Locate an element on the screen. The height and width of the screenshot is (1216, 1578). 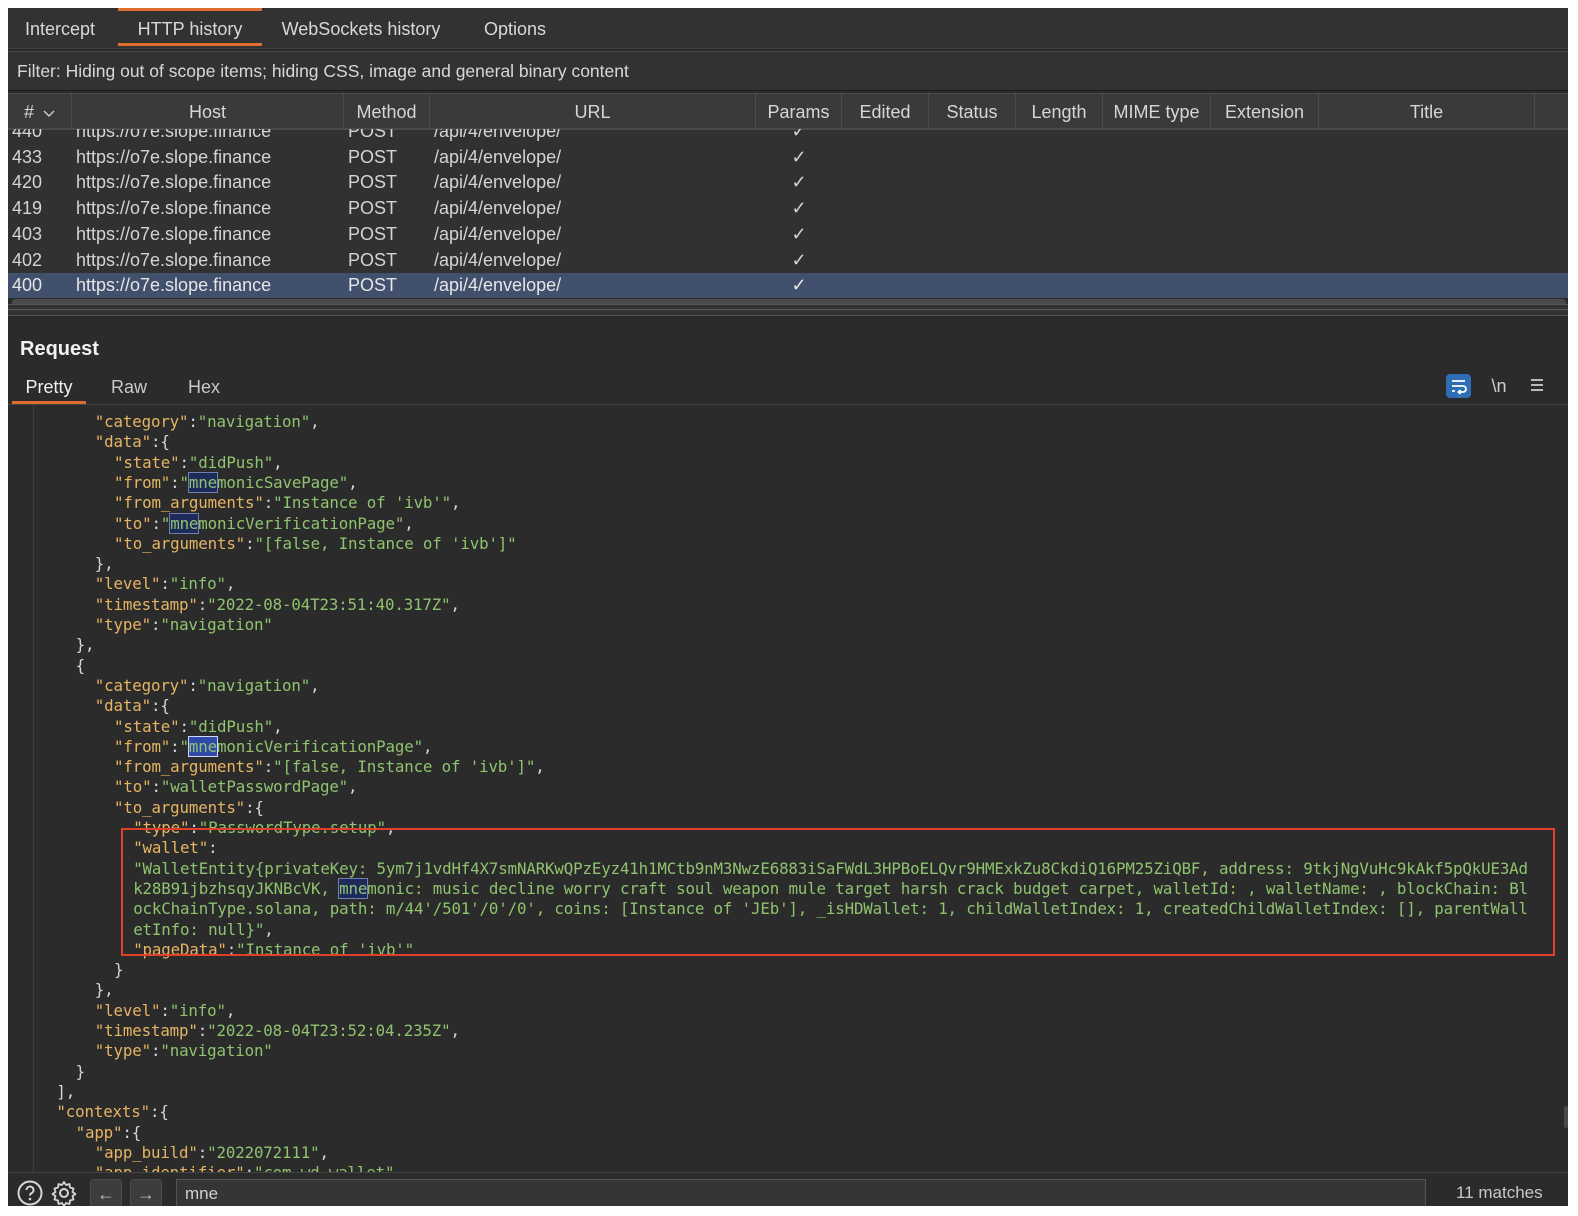
json-key: "app_identifier" is located at coordinates (170, 1167).